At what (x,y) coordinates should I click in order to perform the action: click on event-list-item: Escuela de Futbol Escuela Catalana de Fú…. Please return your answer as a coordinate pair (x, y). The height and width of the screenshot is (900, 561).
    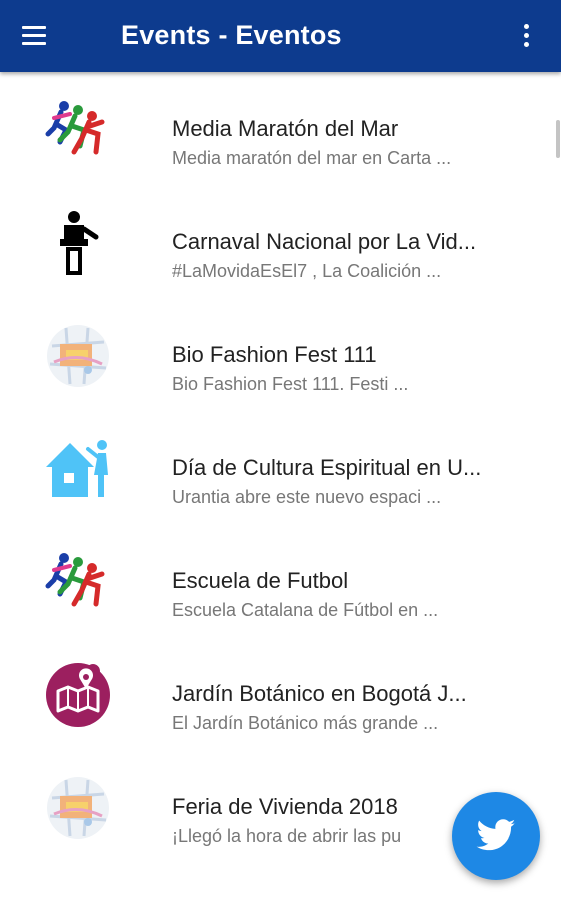
    Looking at the image, I should click on (280, 580).